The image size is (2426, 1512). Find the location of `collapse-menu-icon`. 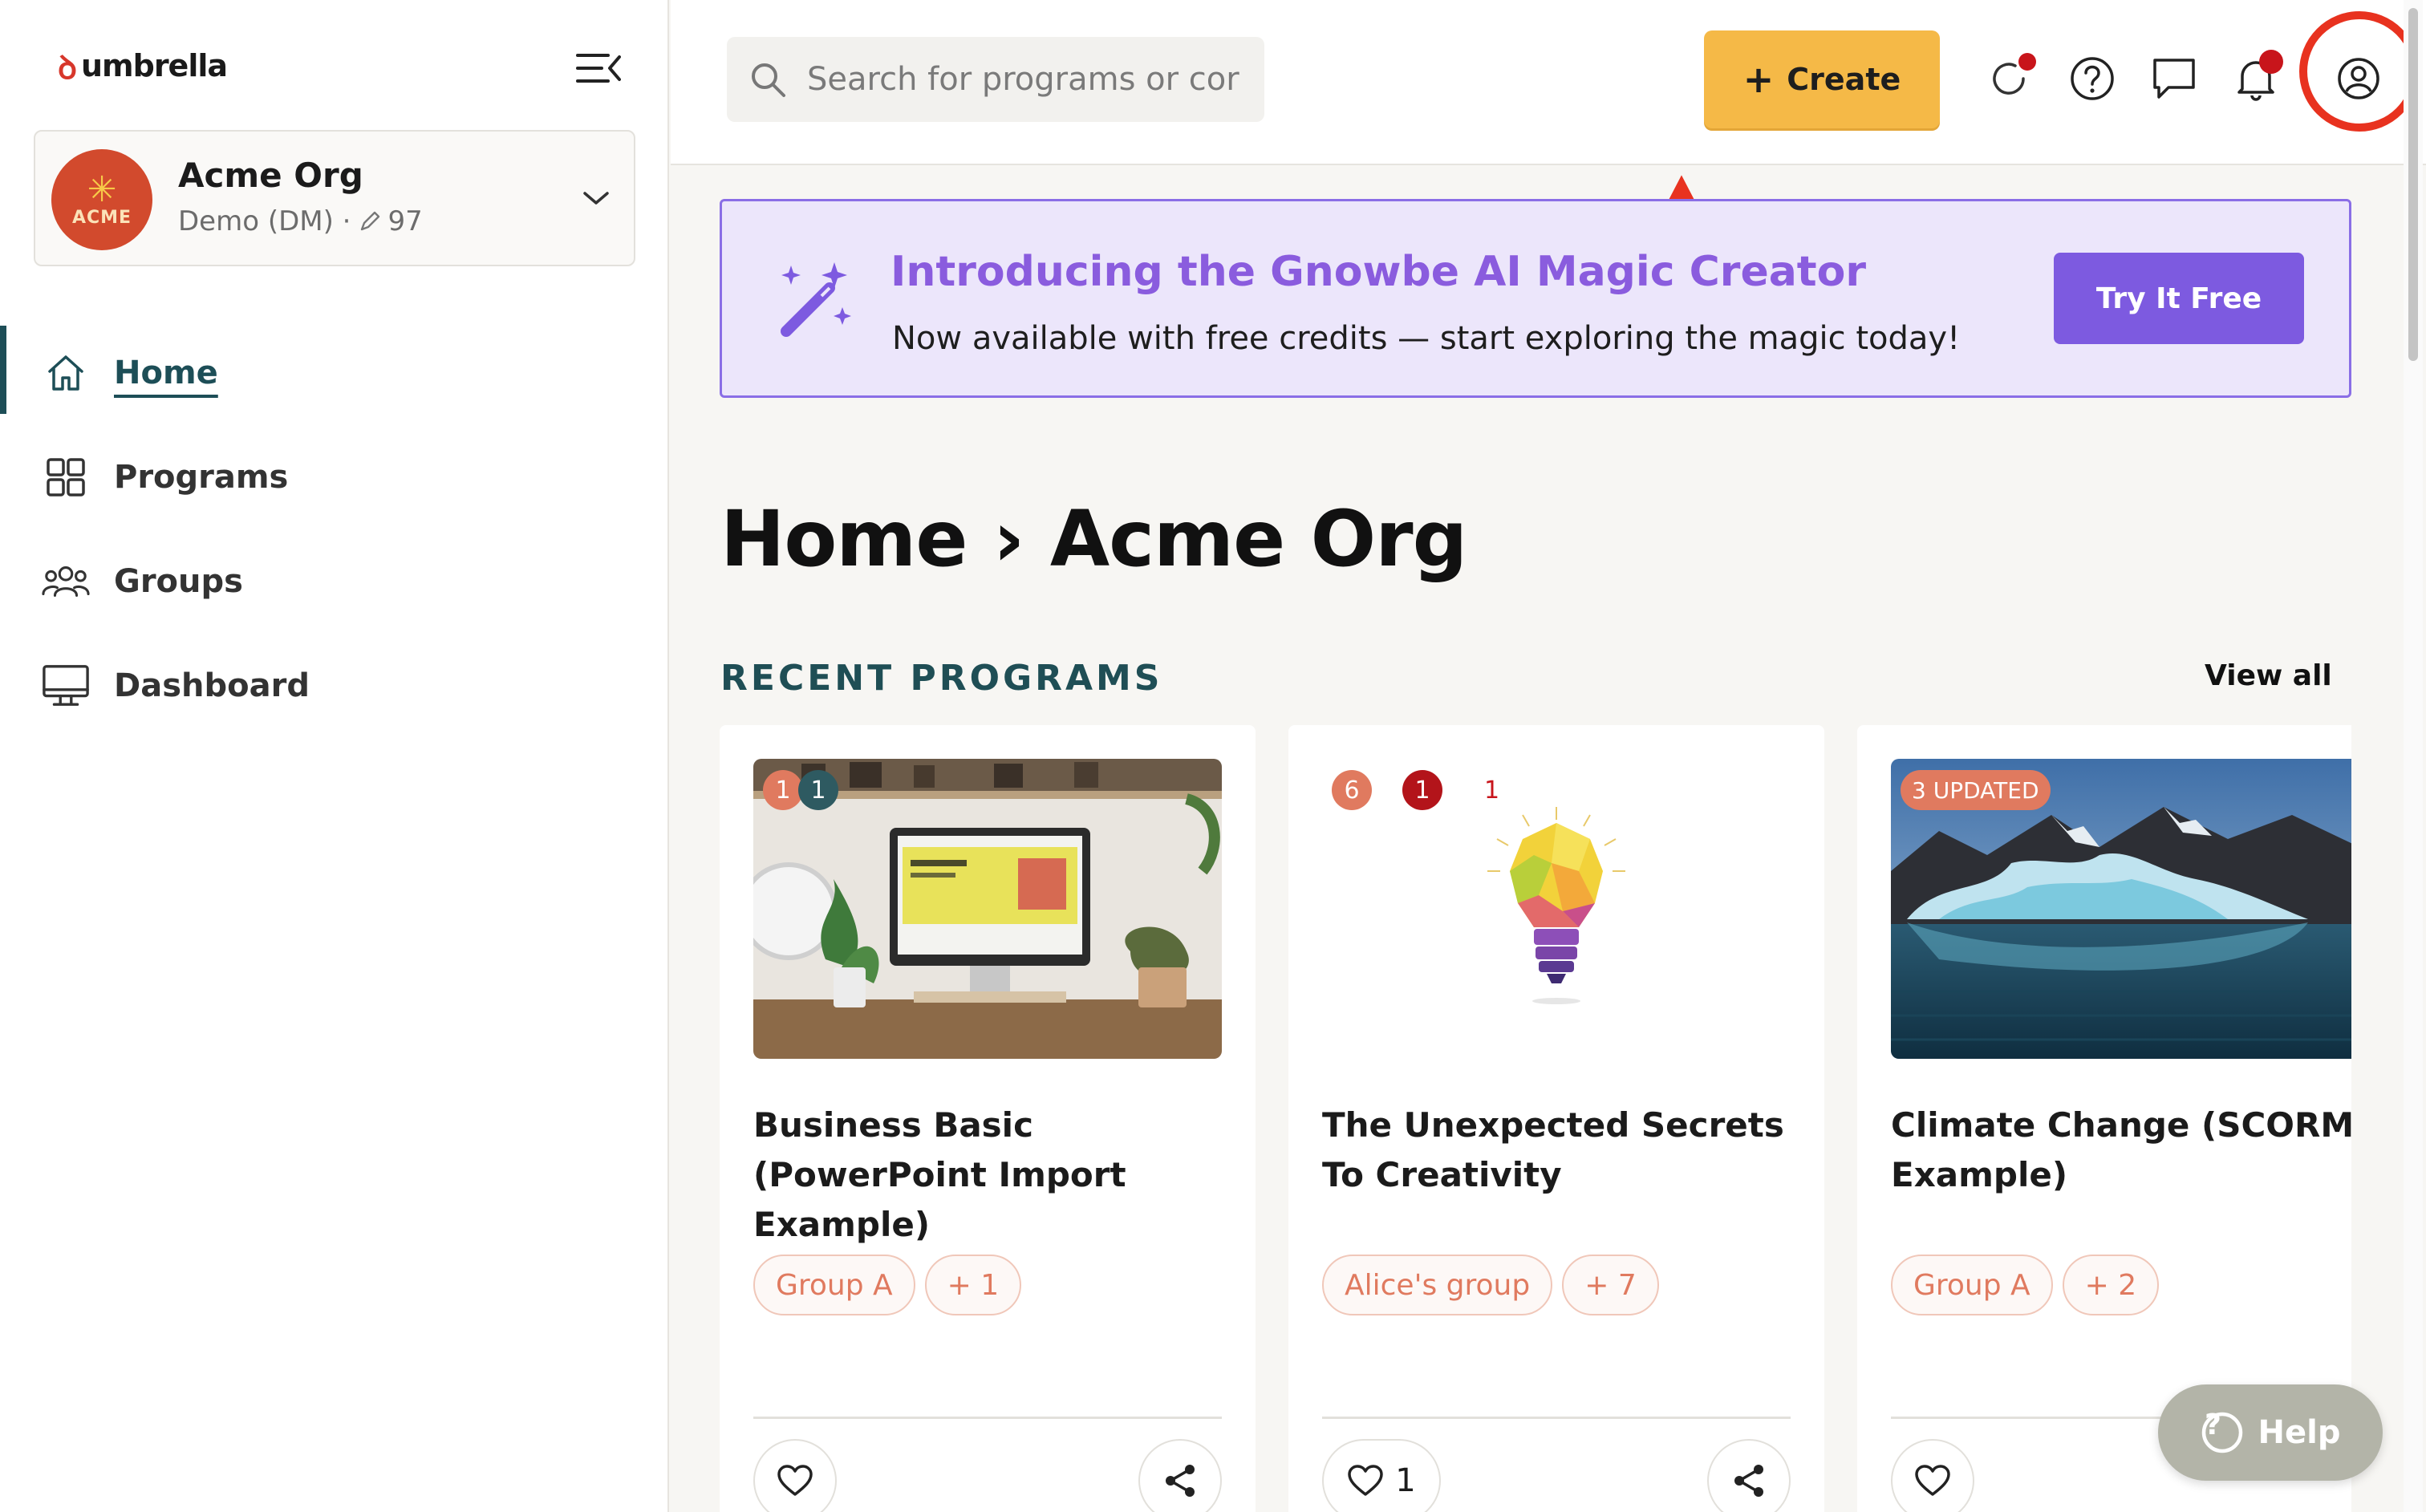

collapse-menu-icon is located at coordinates (598, 68).